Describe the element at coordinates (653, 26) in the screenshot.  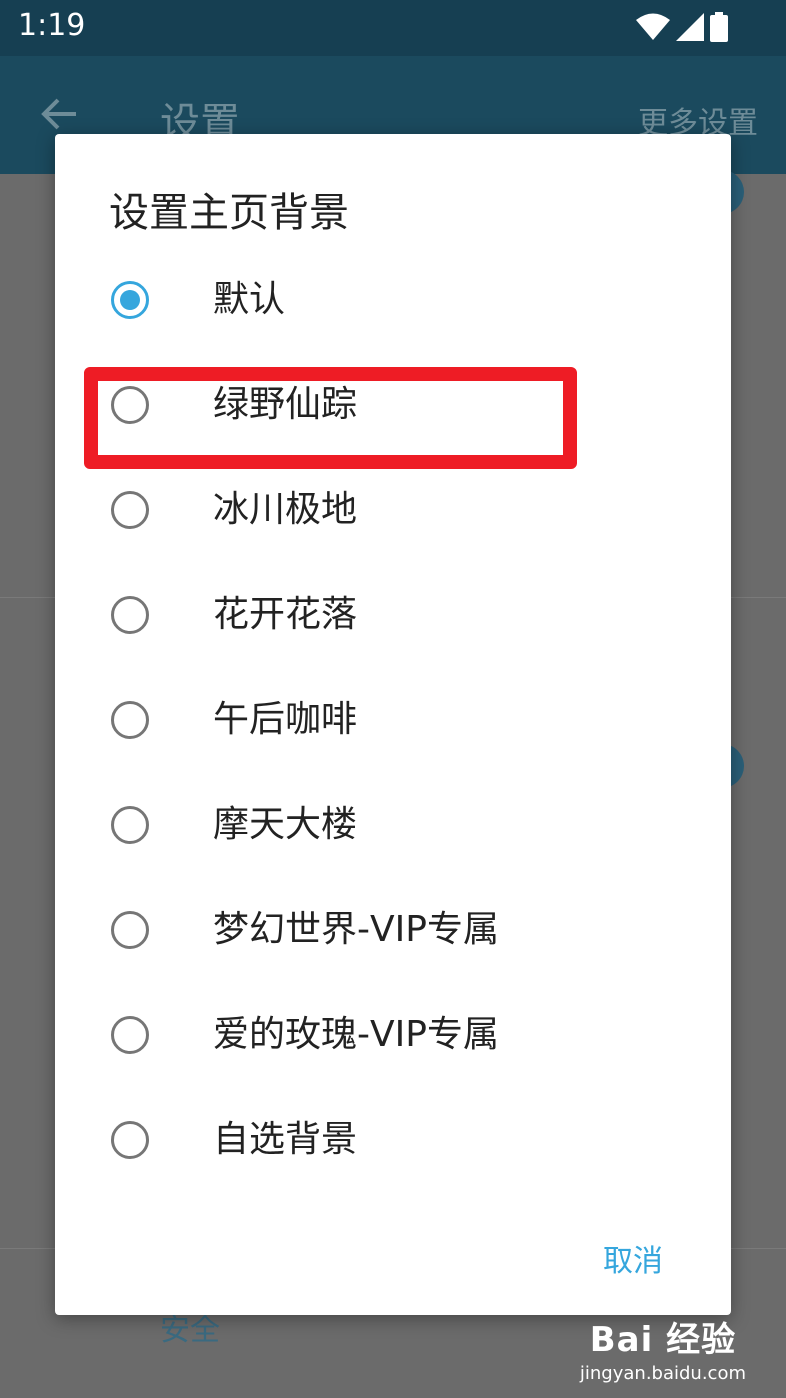
I see `wifi-icon` at that location.